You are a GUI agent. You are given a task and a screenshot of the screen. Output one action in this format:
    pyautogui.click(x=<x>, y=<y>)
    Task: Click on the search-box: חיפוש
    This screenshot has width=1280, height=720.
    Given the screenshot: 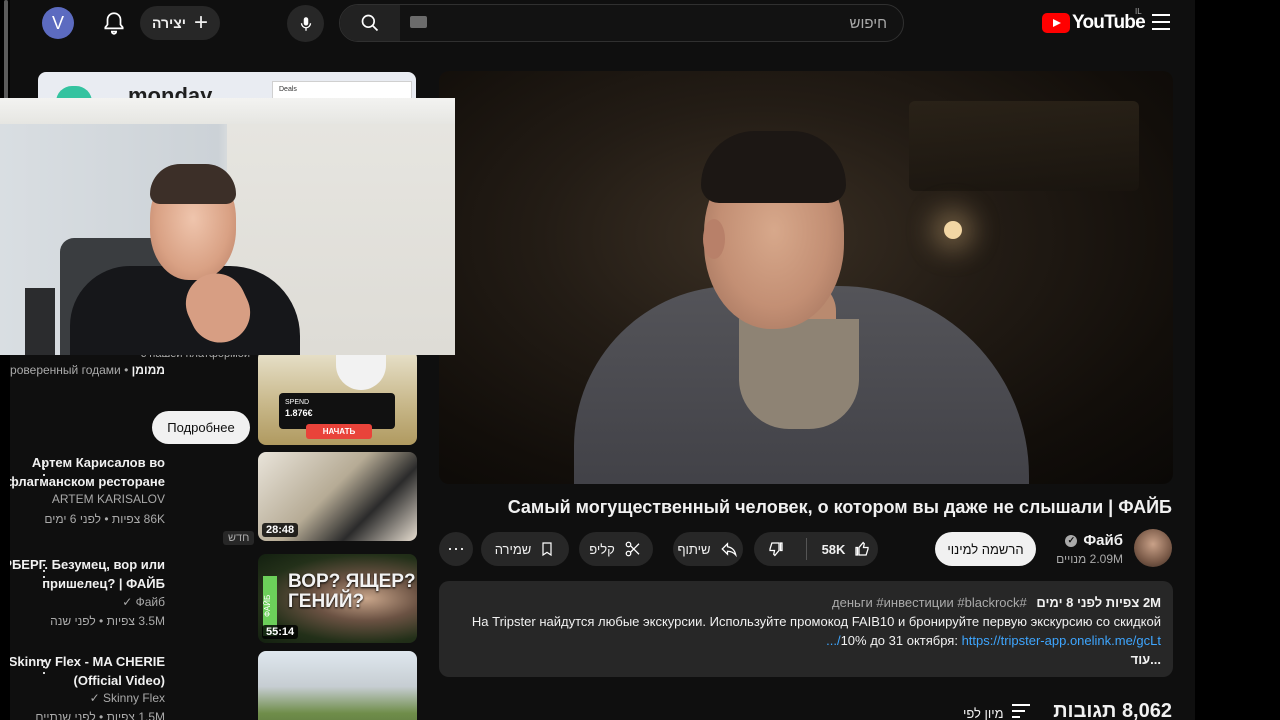 What is the action you would take?
    pyautogui.click(x=621, y=23)
    